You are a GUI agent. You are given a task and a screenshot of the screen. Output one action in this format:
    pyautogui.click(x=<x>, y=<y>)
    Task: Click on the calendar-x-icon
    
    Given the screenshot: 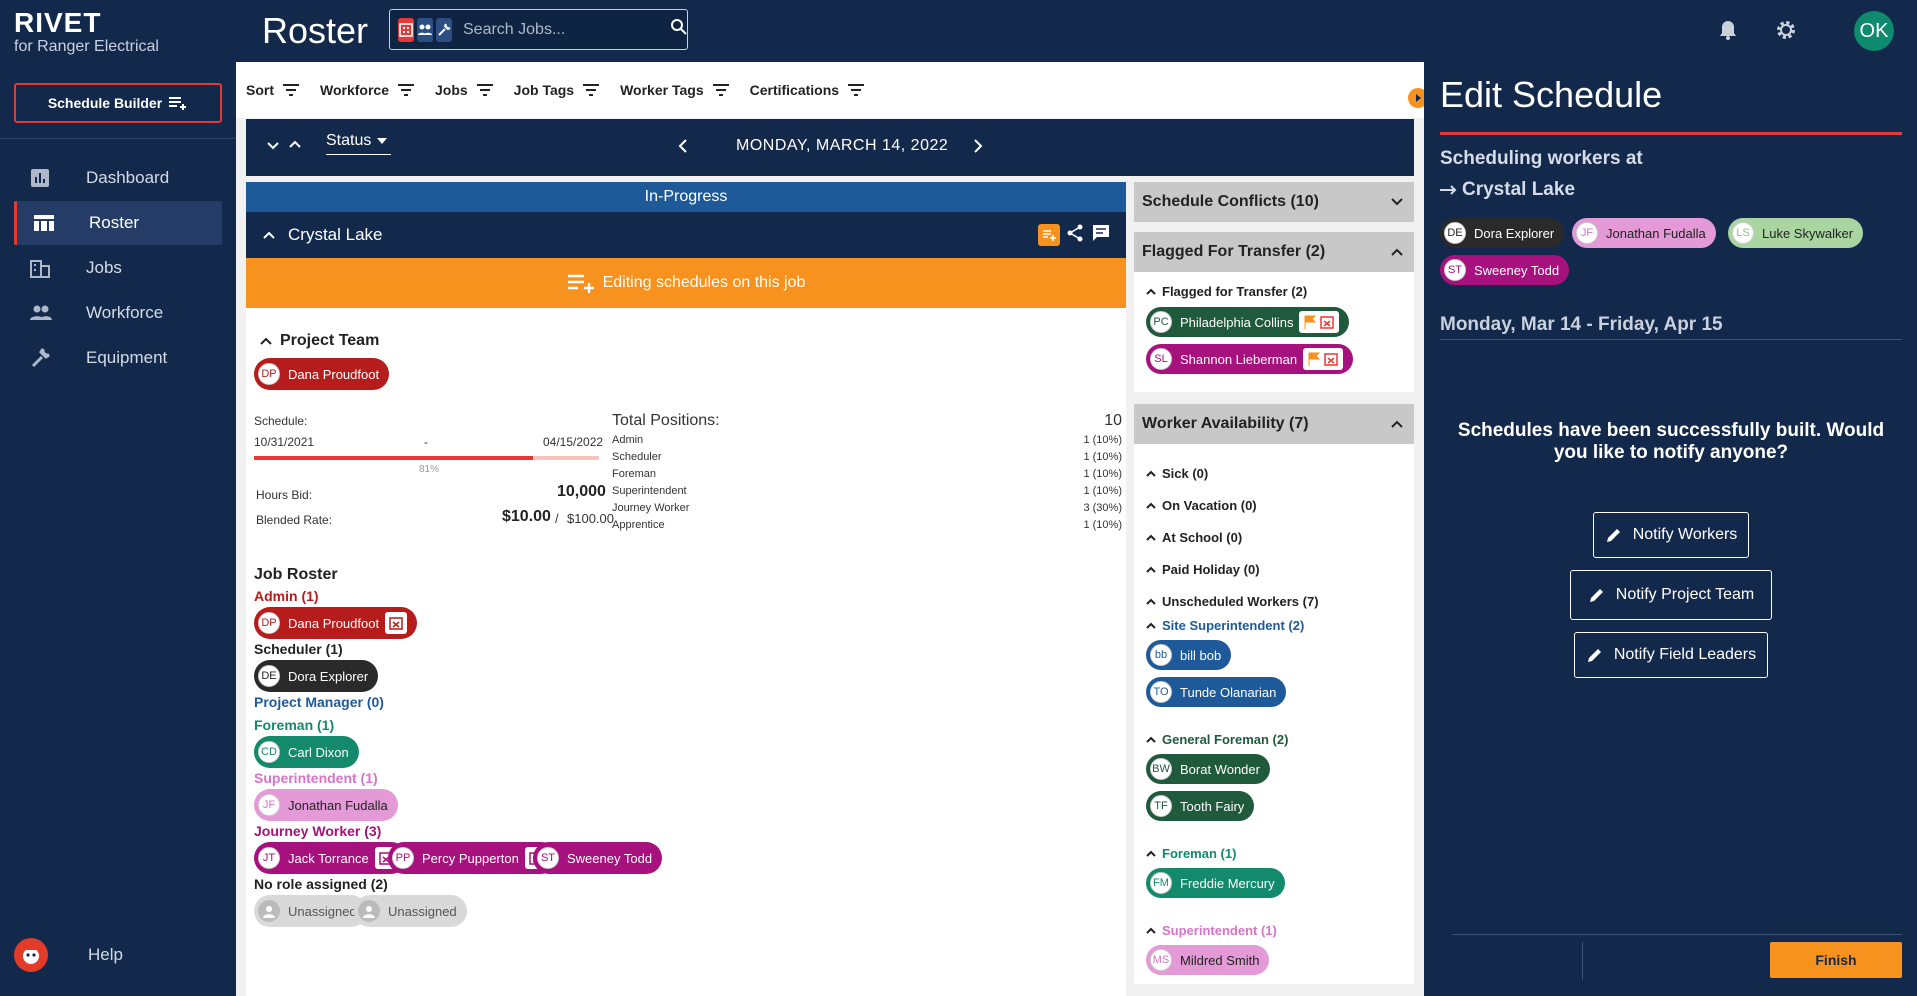 What is the action you would take?
    pyautogui.click(x=396, y=623)
    